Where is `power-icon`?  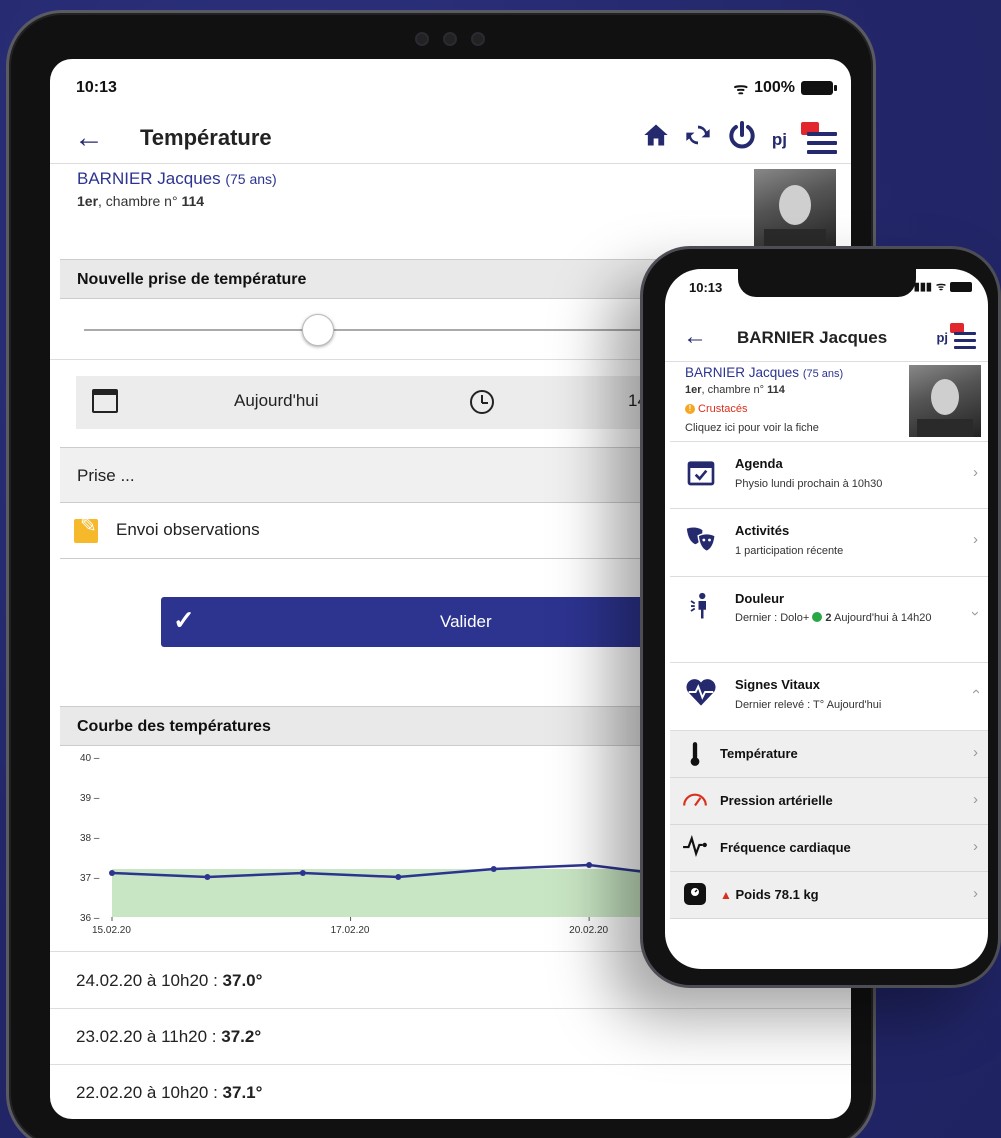
power-icon is located at coordinates (742, 139).